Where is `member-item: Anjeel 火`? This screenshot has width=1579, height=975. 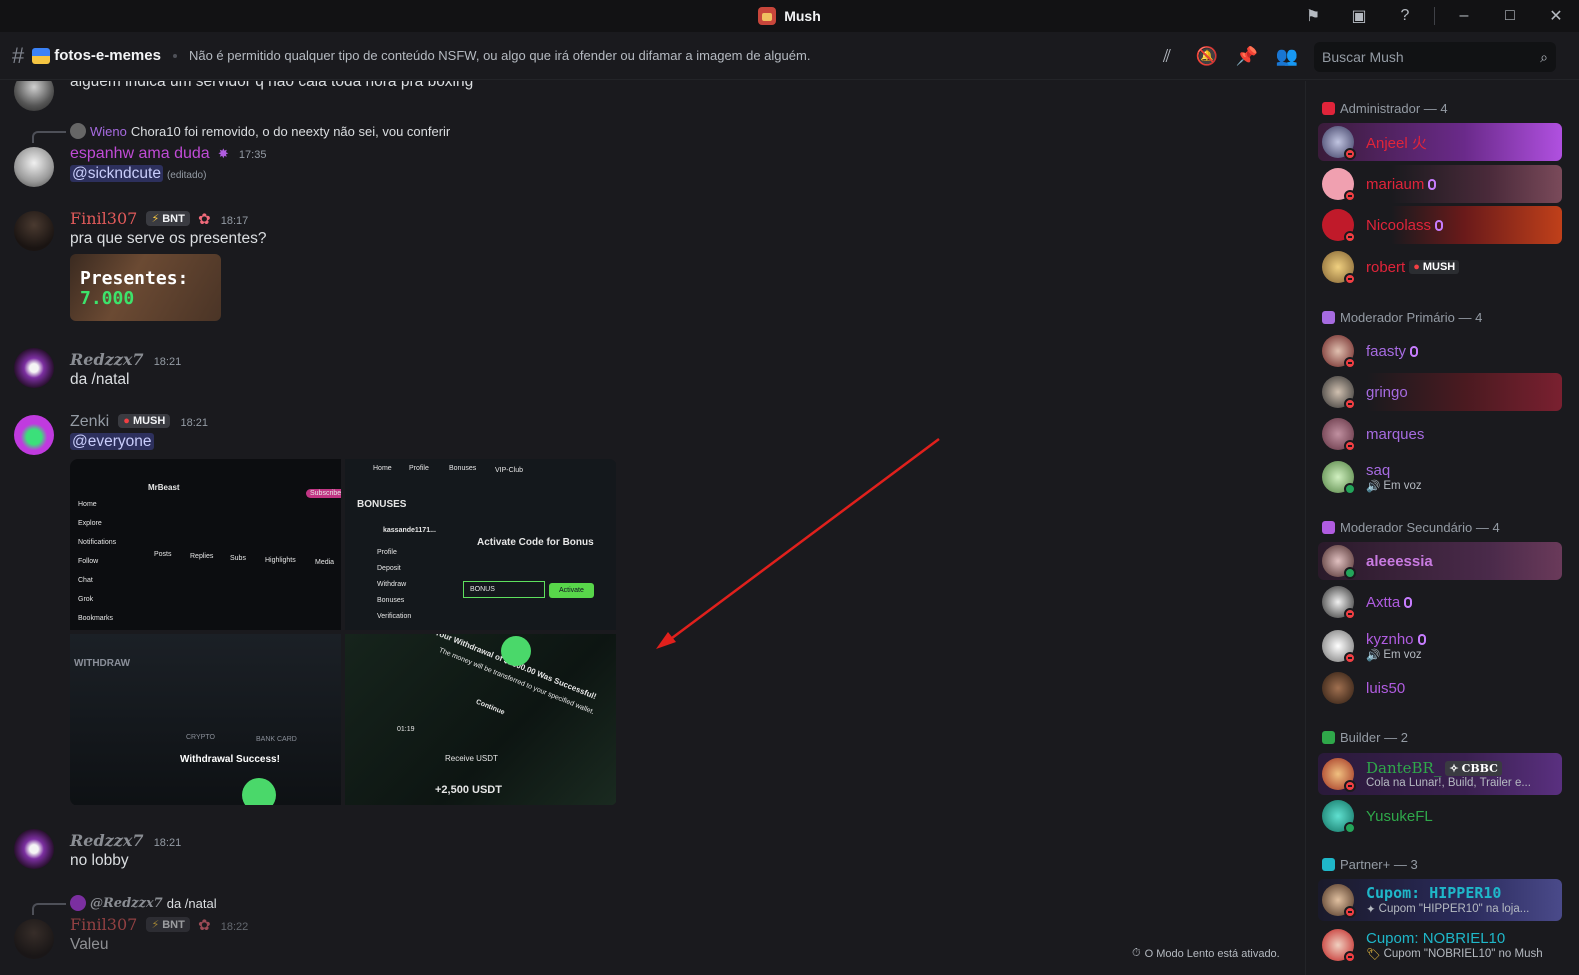
member-item: Anjeel 火 is located at coordinates (1440, 142).